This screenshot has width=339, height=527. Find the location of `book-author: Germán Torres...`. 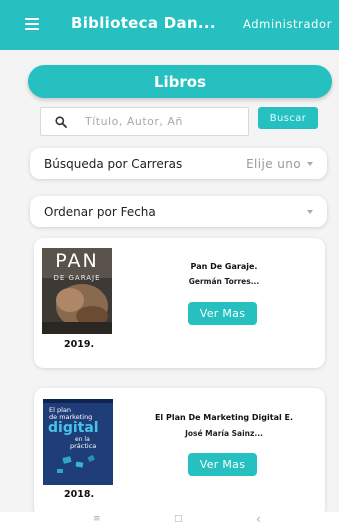

book-author: Germán Torres... is located at coordinates (224, 281).